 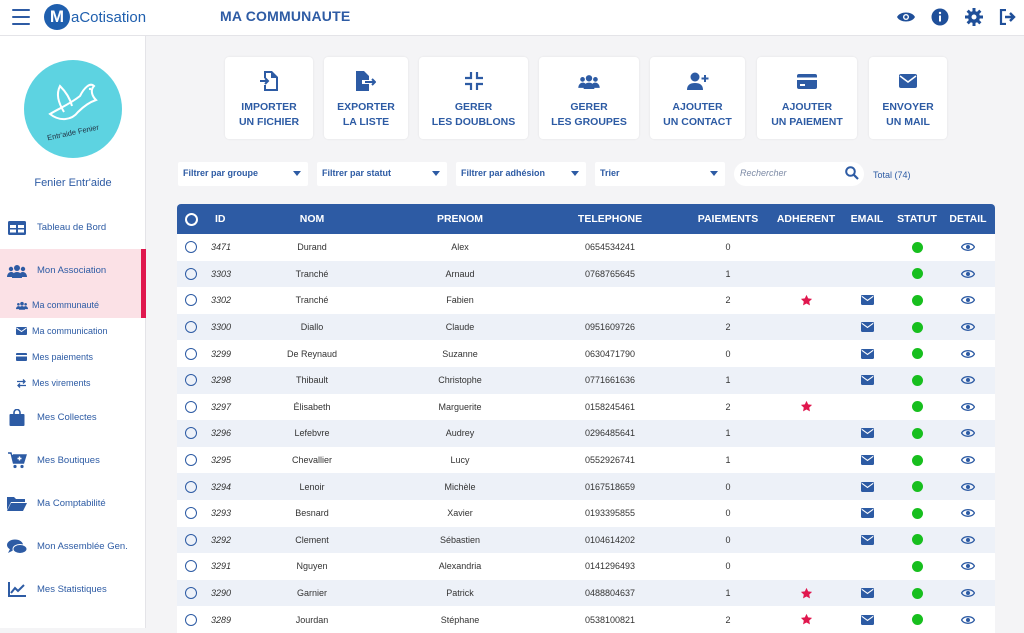 I want to click on table-row: 3290 Garnier Patrick 0488804637 1, so click(x=586, y=593).